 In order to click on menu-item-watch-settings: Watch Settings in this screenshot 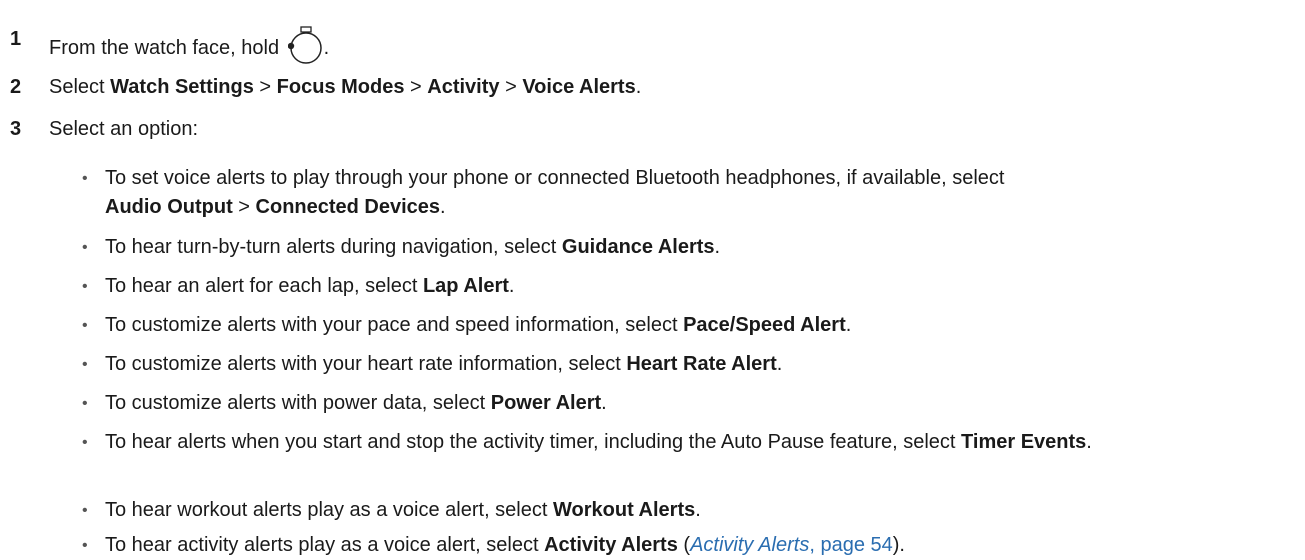, I will do `click(182, 87)`.